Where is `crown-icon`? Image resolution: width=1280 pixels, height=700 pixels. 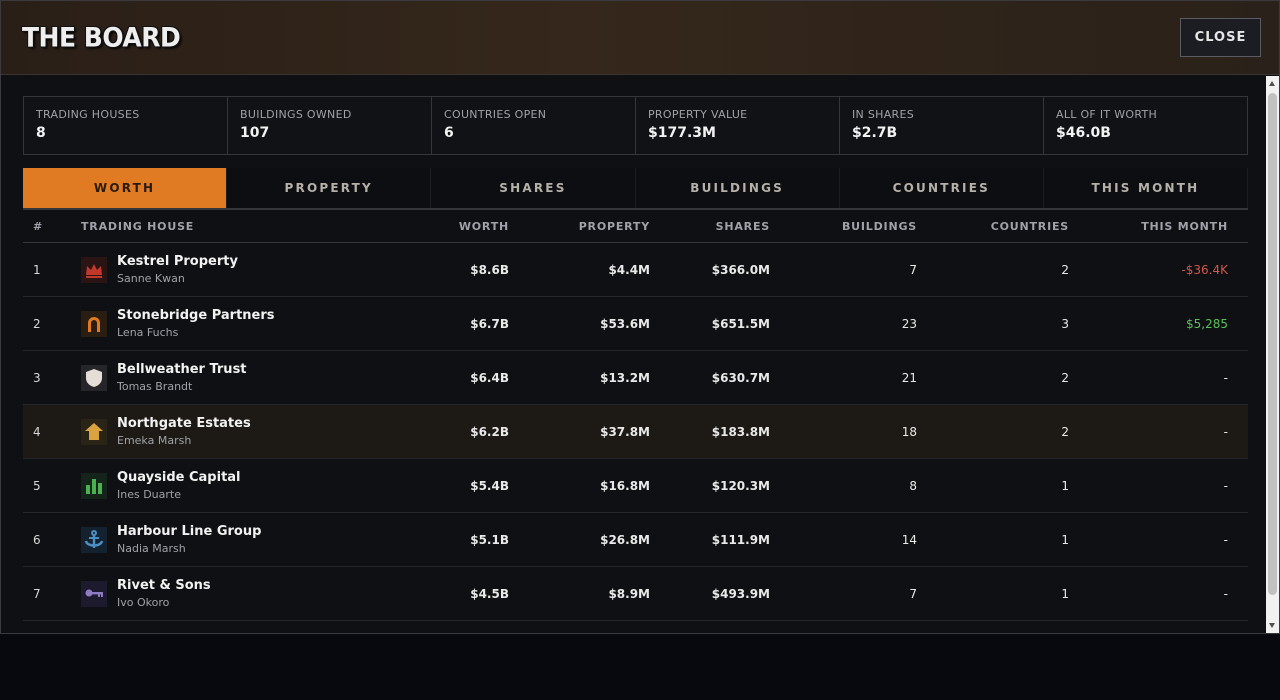 crown-icon is located at coordinates (94, 269).